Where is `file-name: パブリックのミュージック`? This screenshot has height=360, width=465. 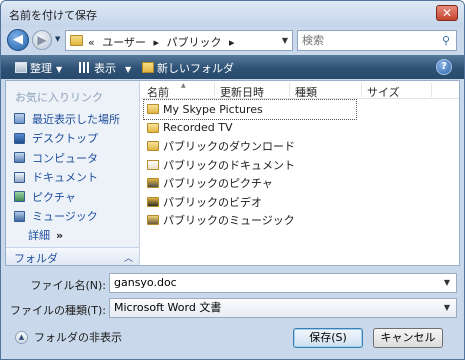 file-name: パブリックのミュージック is located at coordinates (229, 221).